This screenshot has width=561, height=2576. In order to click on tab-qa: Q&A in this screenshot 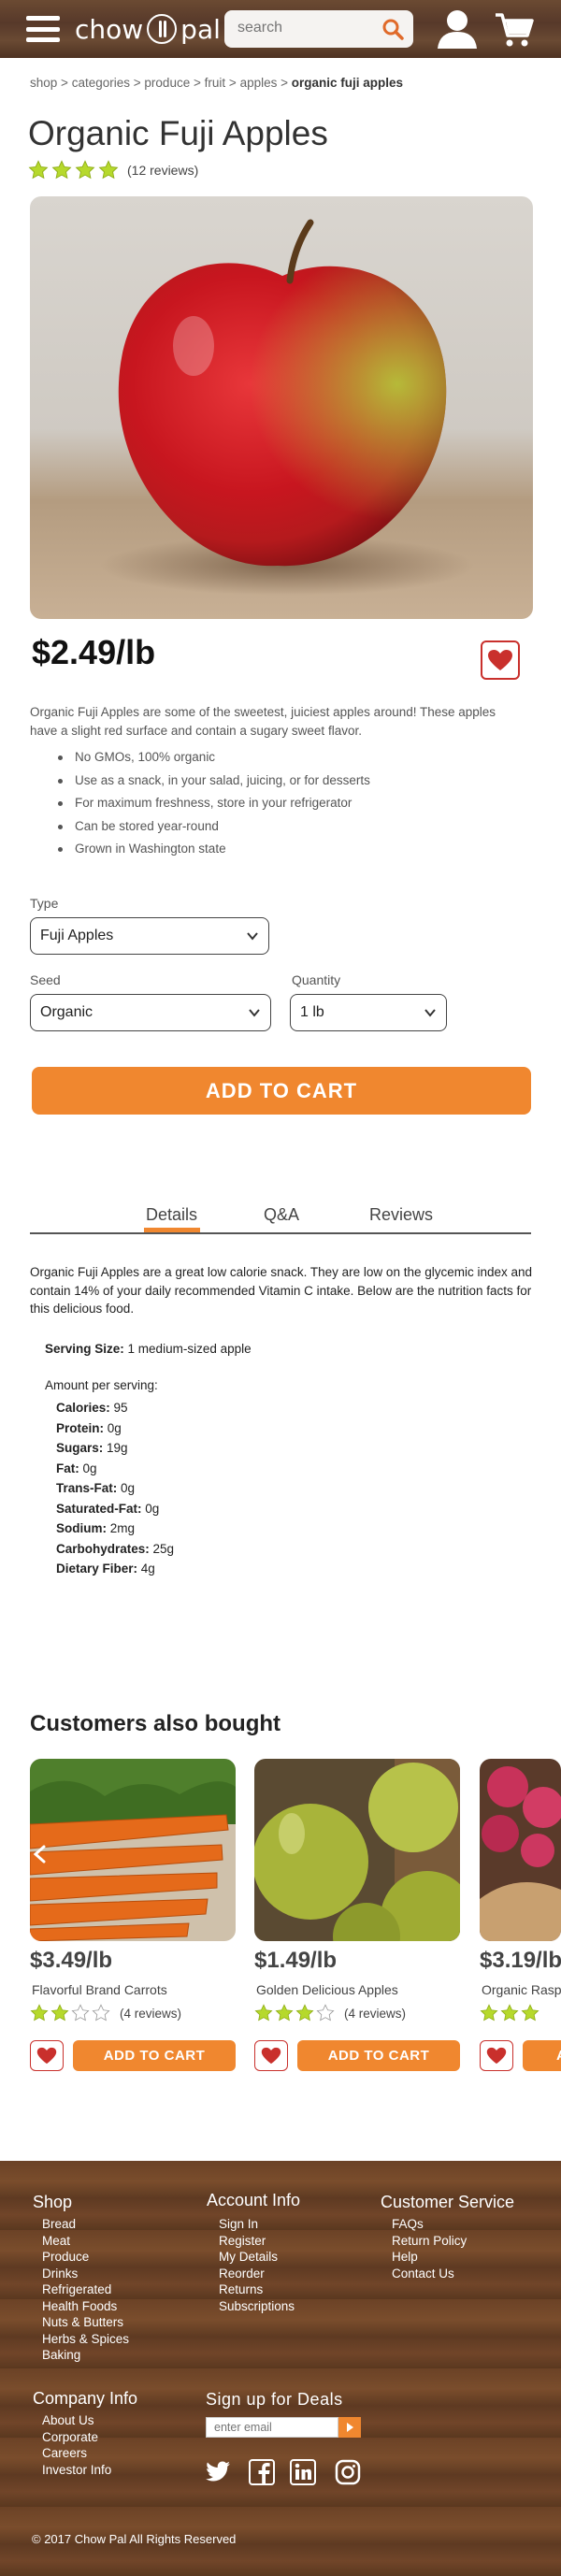, I will do `click(281, 1215)`.